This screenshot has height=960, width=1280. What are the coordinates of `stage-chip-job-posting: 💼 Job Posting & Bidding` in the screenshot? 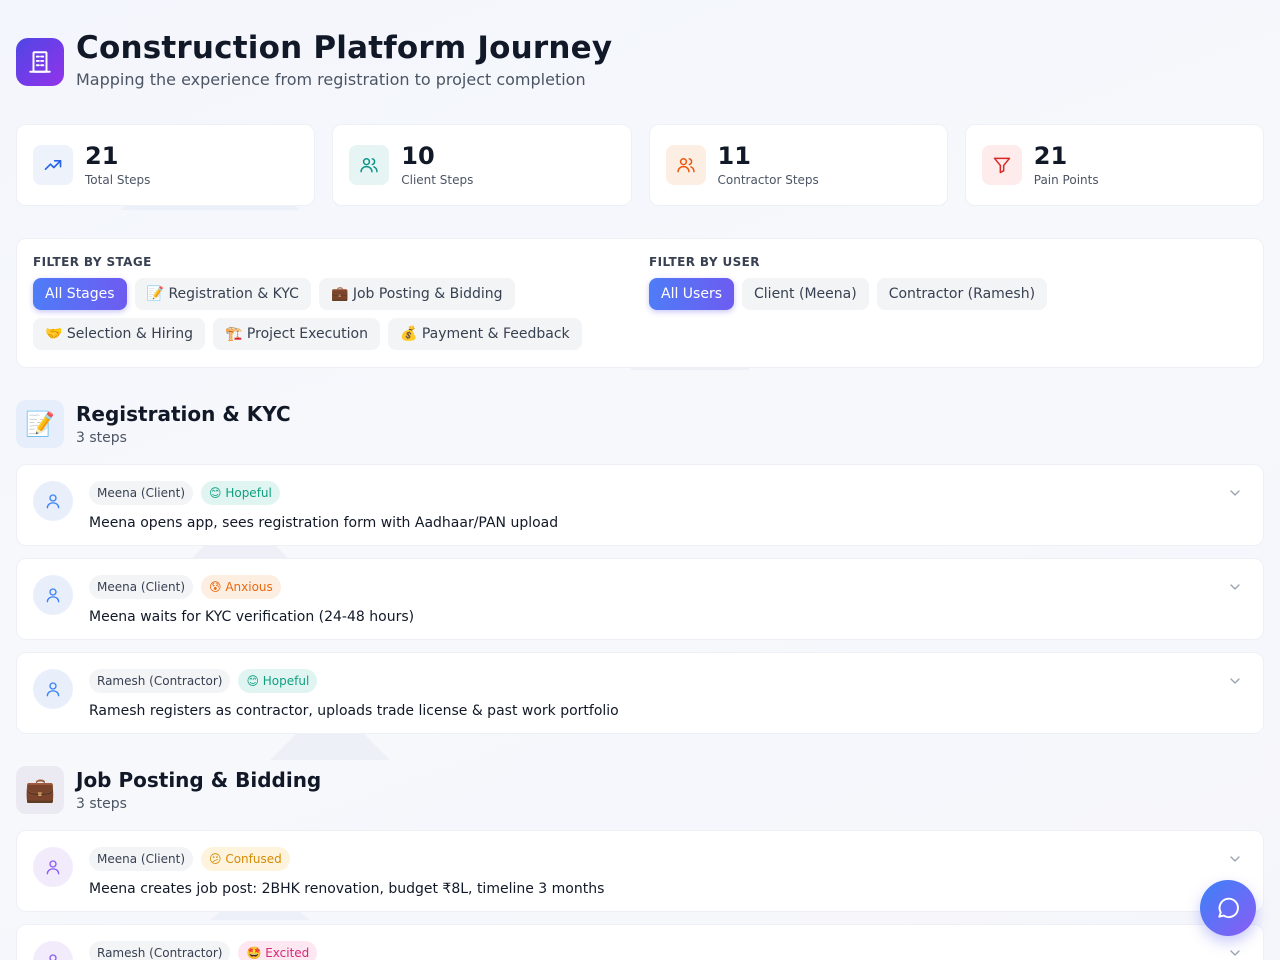 It's located at (416, 294).